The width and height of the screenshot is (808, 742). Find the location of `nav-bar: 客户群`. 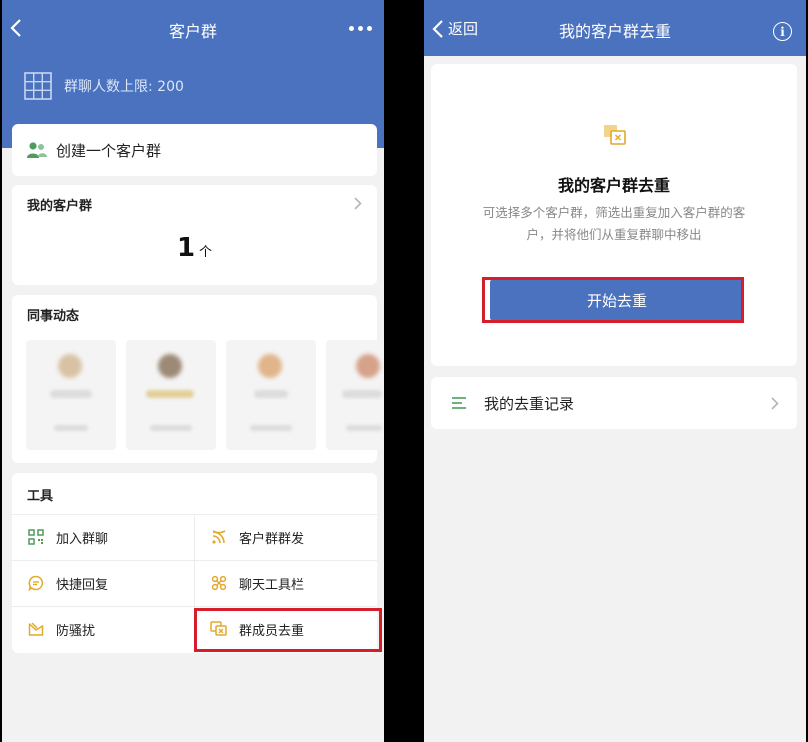

nav-bar: 客户群 is located at coordinates (193, 31).